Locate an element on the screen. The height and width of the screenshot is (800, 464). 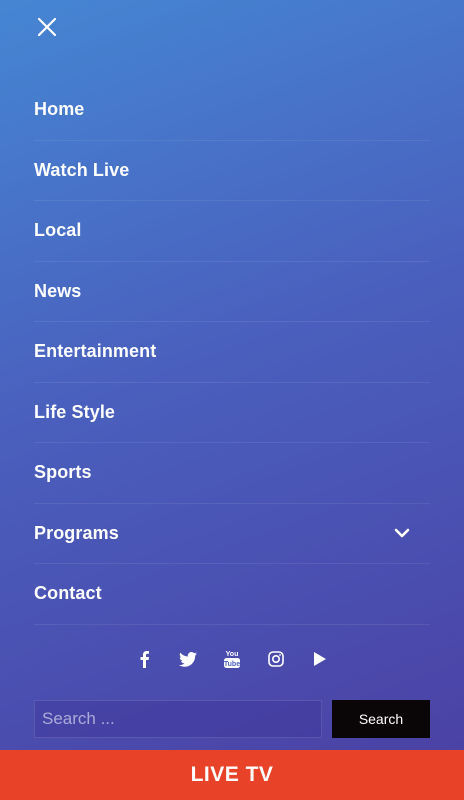
chevron-down-icon is located at coordinates (402, 533).